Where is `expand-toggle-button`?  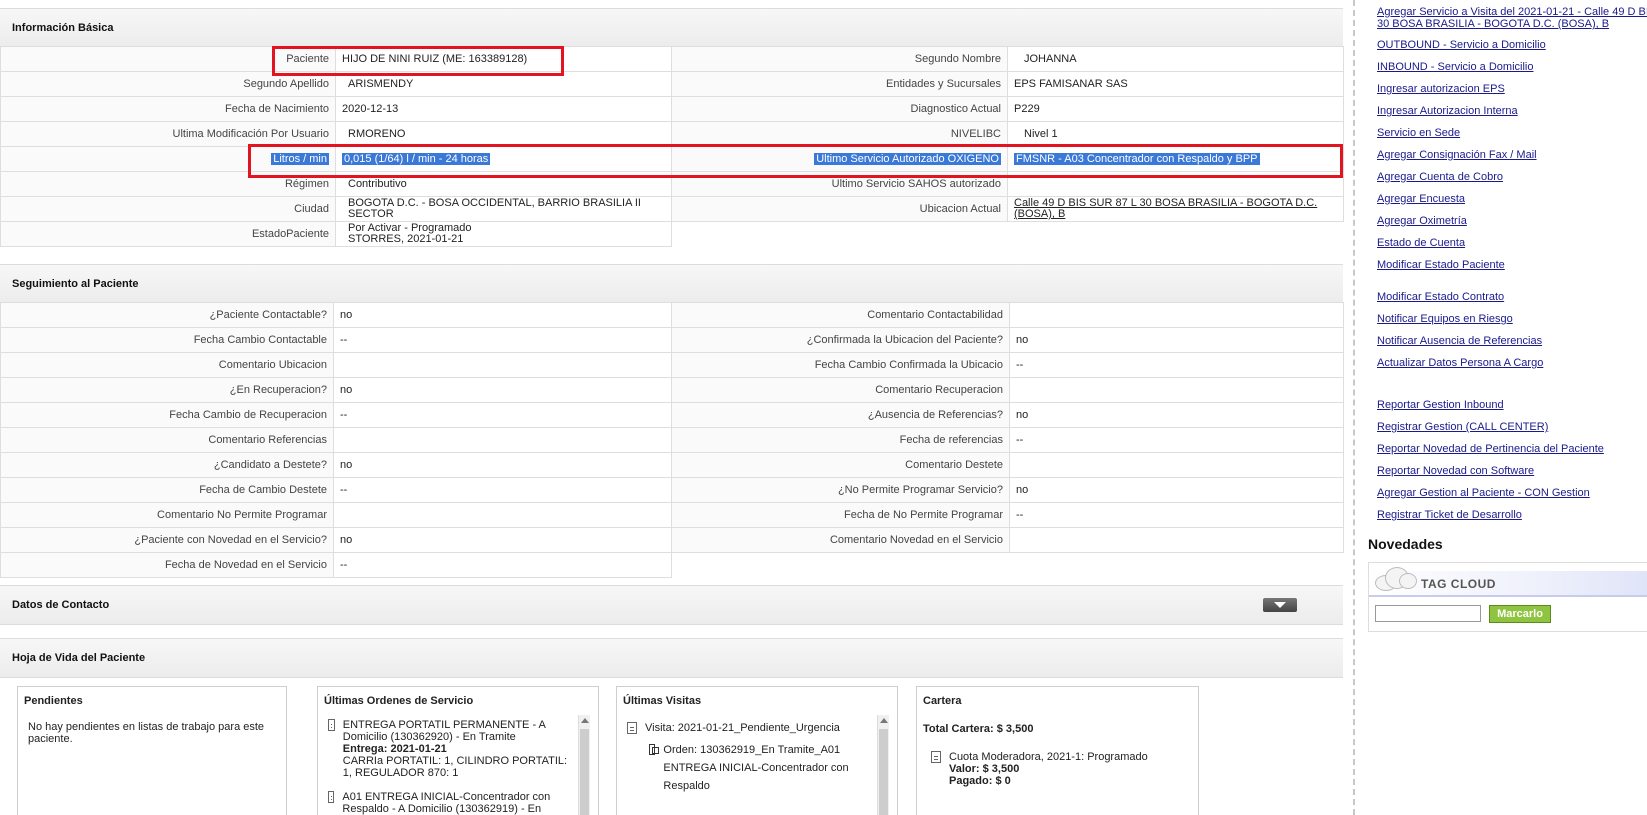
expand-toggle-button is located at coordinates (1280, 605).